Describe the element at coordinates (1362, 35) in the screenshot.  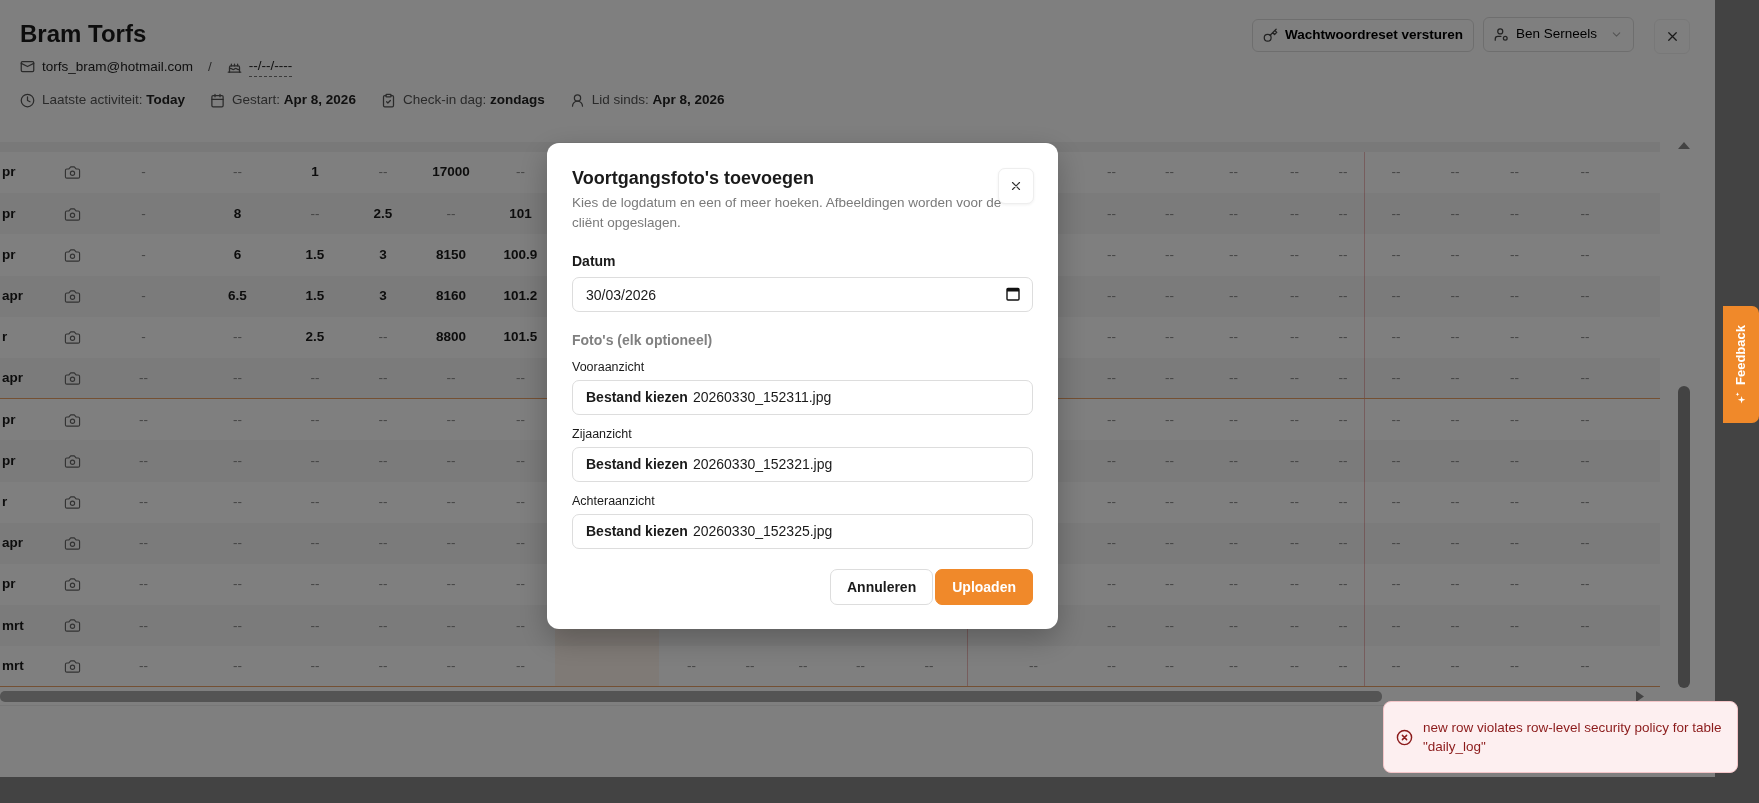
I see `password-reset-button: Wachtwoordreset versturen` at that location.